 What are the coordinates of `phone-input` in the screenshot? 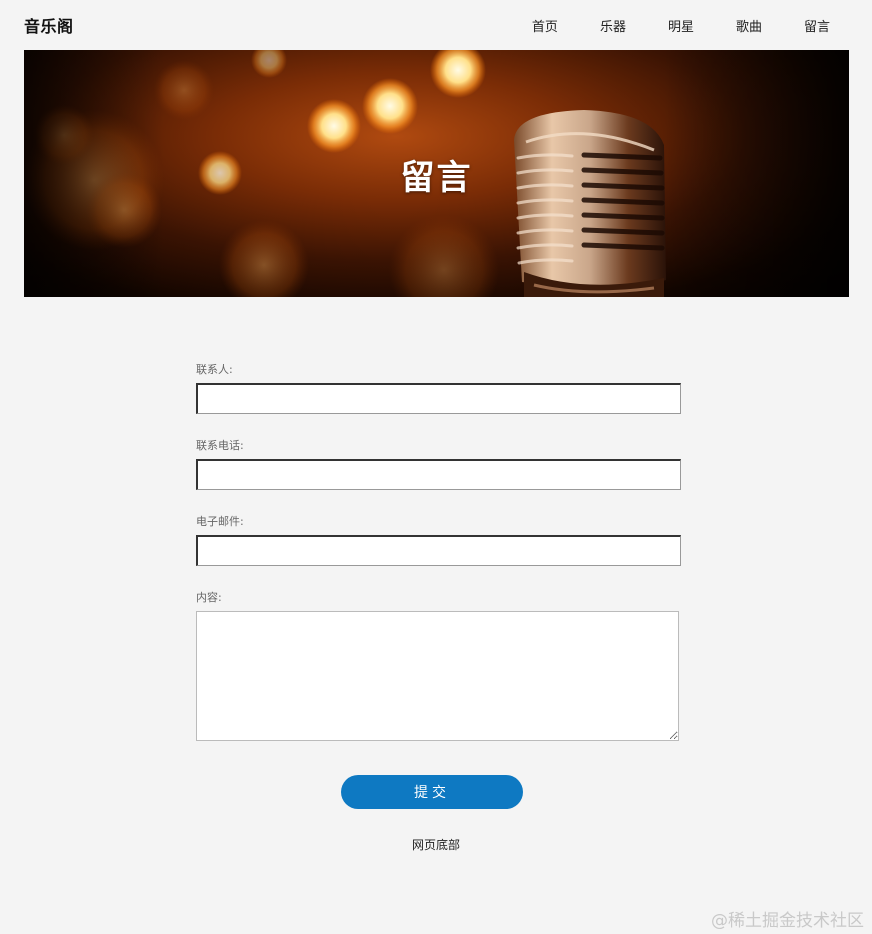 It's located at (438, 474).